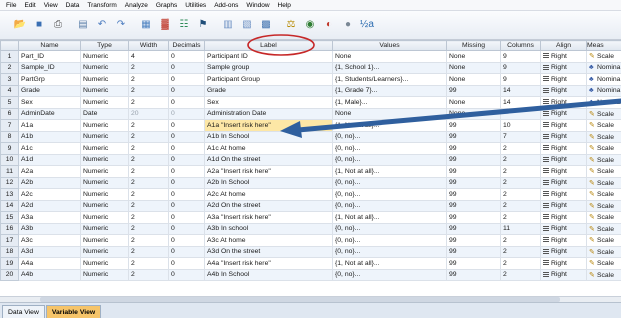 The width and height of the screenshot is (621, 318). What do you see at coordinates (268, 56) in the screenshot?
I see `label-cell: Participant ID` at bounding box center [268, 56].